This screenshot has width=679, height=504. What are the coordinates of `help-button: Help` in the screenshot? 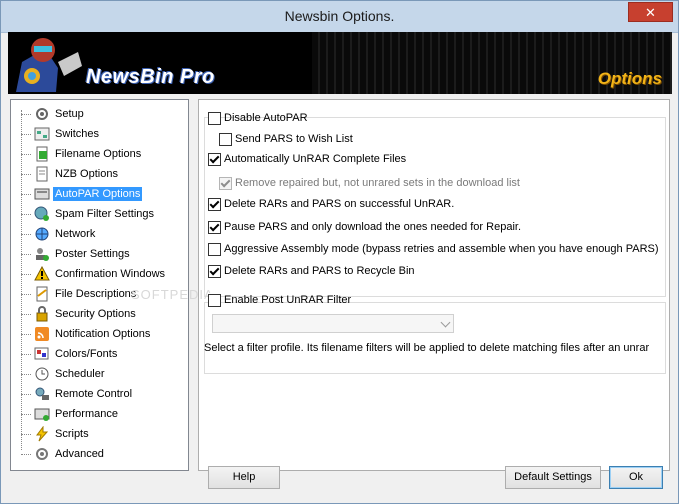 It's located at (244, 477).